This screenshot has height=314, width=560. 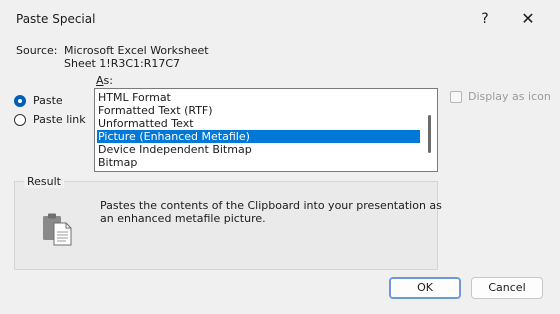 I want to click on paste-radio-label: Paste, so click(x=48, y=100).